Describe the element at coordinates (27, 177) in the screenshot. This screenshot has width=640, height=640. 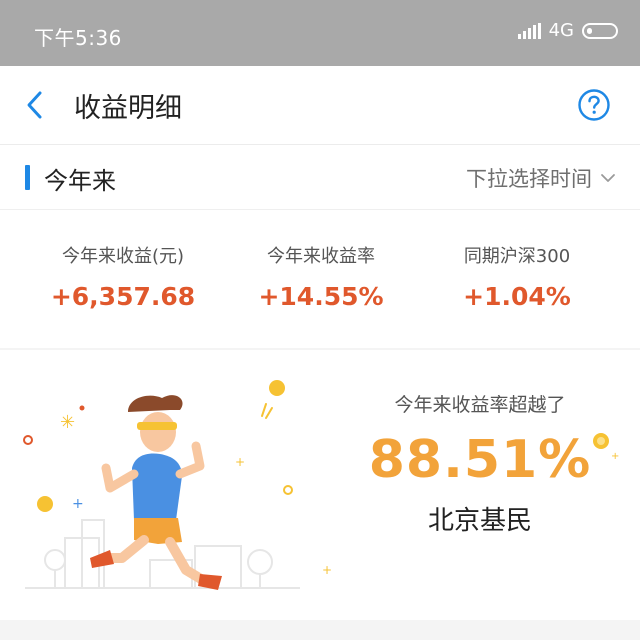
I see `section-marker` at that location.